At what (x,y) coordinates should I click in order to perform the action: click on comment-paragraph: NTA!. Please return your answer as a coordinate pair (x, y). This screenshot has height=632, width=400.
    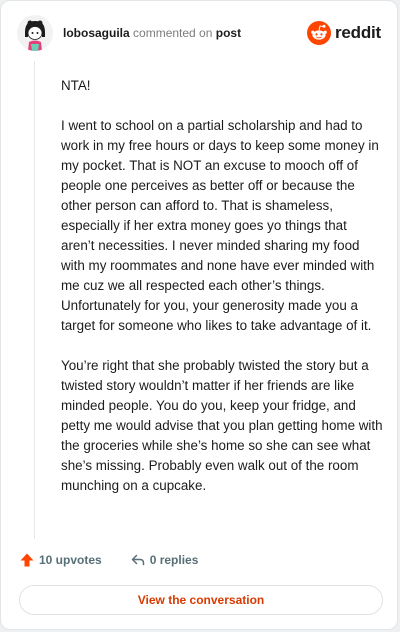
    Looking at the image, I should click on (76, 85).